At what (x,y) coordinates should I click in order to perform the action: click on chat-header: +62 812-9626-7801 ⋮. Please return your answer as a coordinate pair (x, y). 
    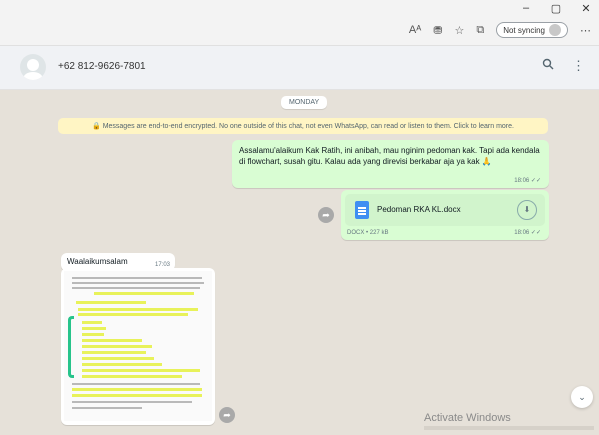
    Looking at the image, I should click on (299, 68).